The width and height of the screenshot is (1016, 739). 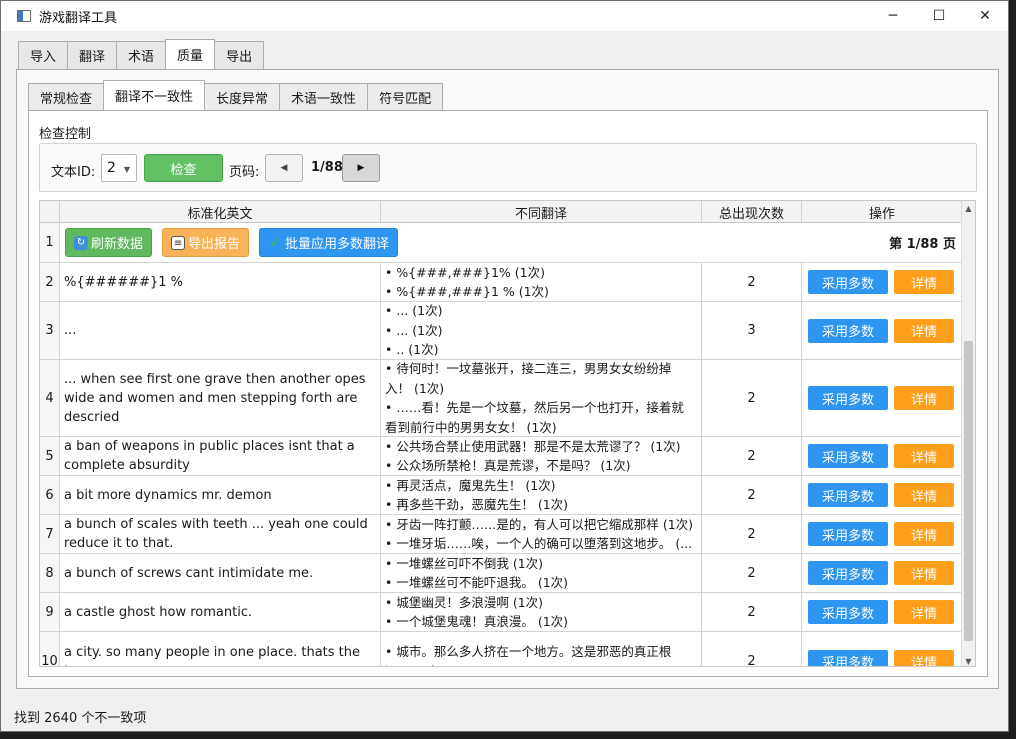 What do you see at coordinates (214, 244) in the screenshot?
I see `export-label: 导出报告` at bounding box center [214, 244].